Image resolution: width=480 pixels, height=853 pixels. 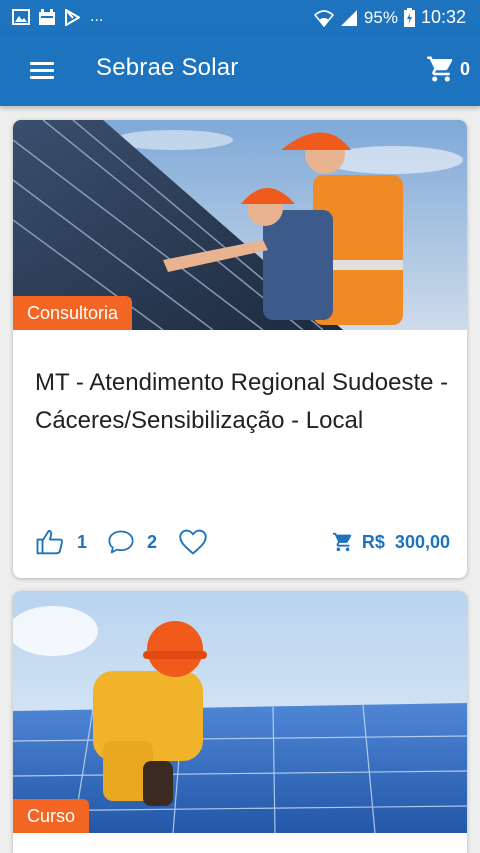 What do you see at coordinates (51, 816) in the screenshot?
I see `category-badge: Curso` at bounding box center [51, 816].